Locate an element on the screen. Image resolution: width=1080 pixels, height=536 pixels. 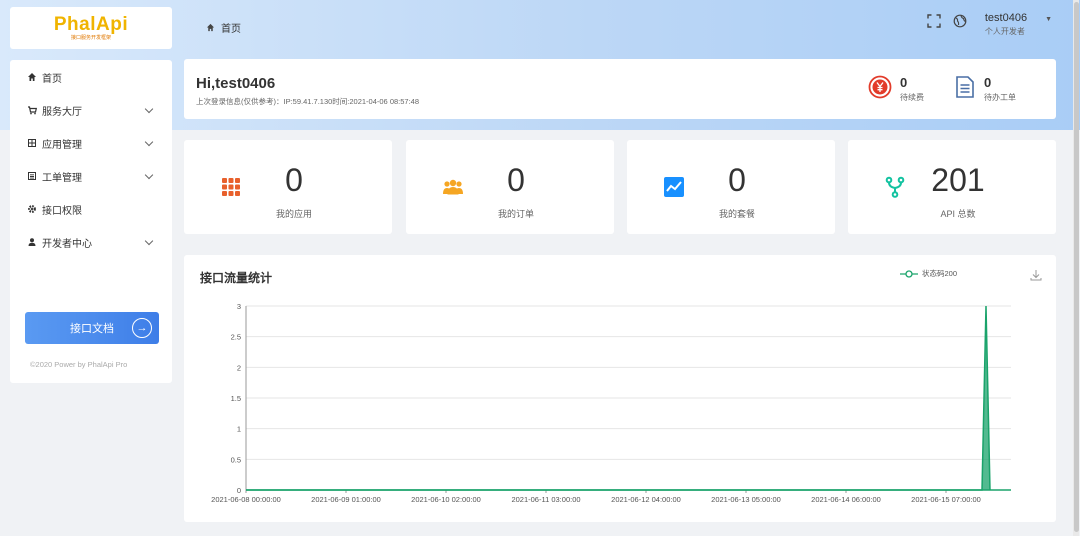
chart-title: 接口流量统计 is located at coordinates (236, 278).